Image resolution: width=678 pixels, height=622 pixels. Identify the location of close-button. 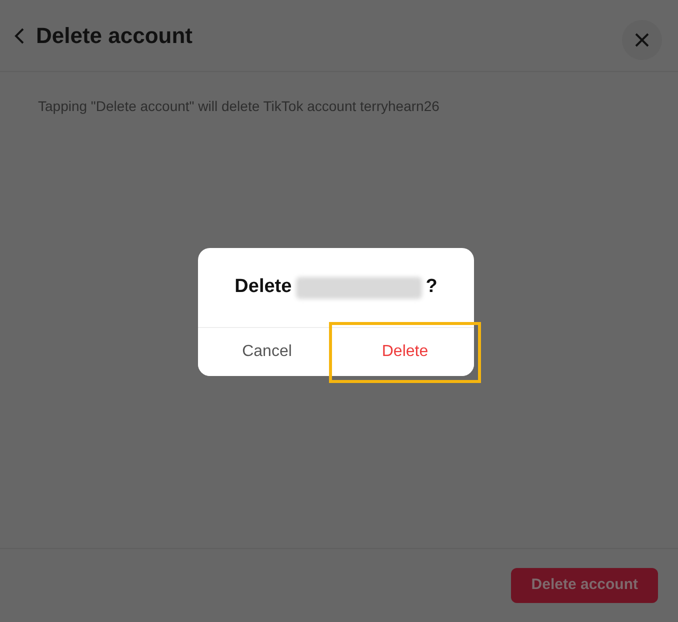
(642, 40).